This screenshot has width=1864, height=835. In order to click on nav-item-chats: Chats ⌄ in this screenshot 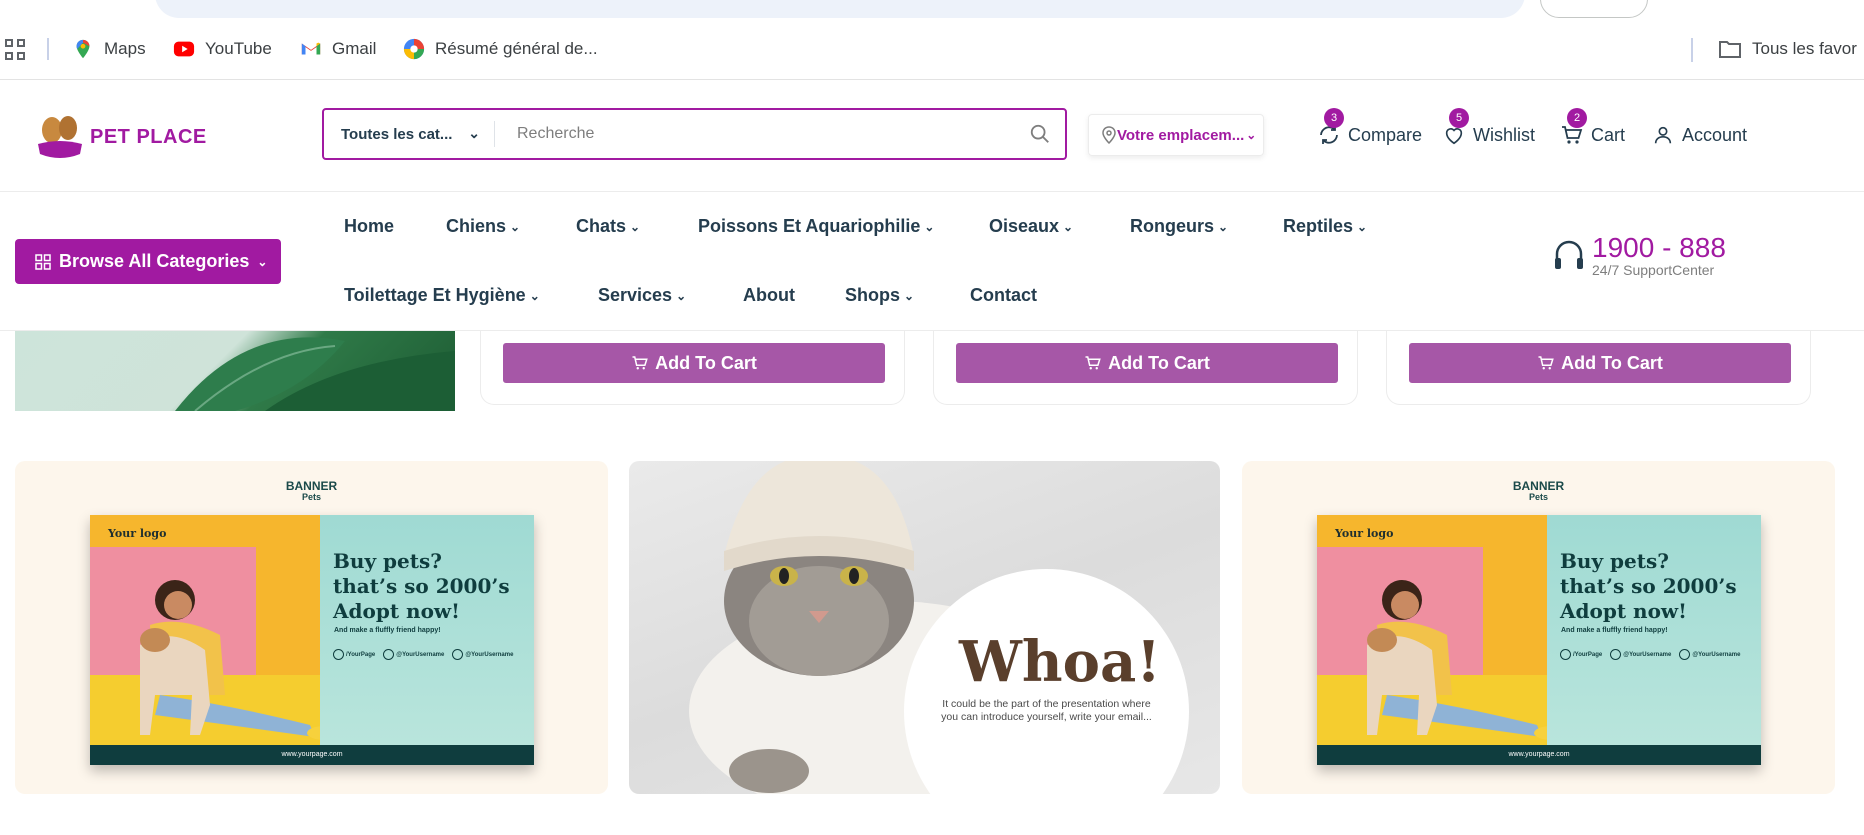, I will do `click(608, 226)`.